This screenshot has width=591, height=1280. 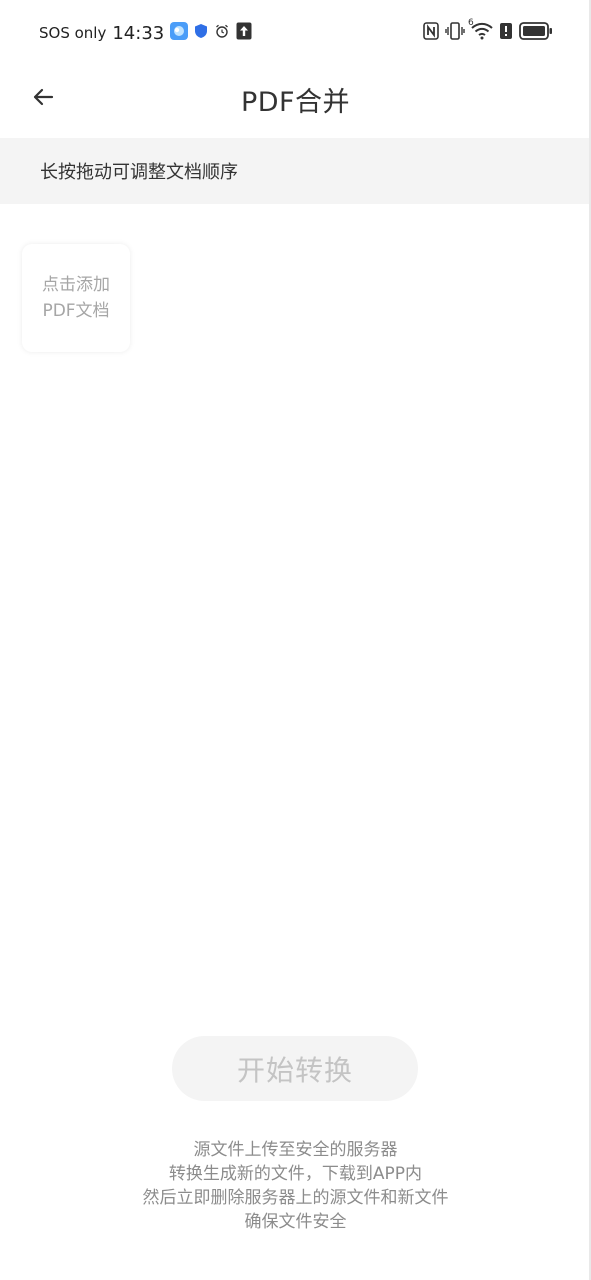 What do you see at coordinates (73, 33) in the screenshot?
I see `carrier-text: SOS only` at bounding box center [73, 33].